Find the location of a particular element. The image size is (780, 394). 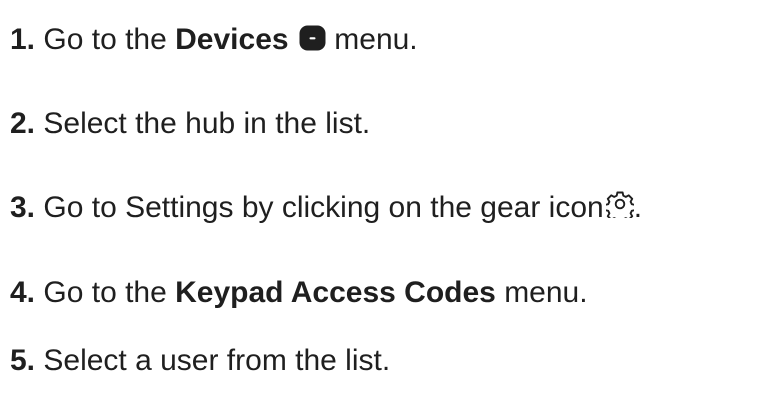

step-5: 5. Select a user from the list. is located at coordinates (200, 361).